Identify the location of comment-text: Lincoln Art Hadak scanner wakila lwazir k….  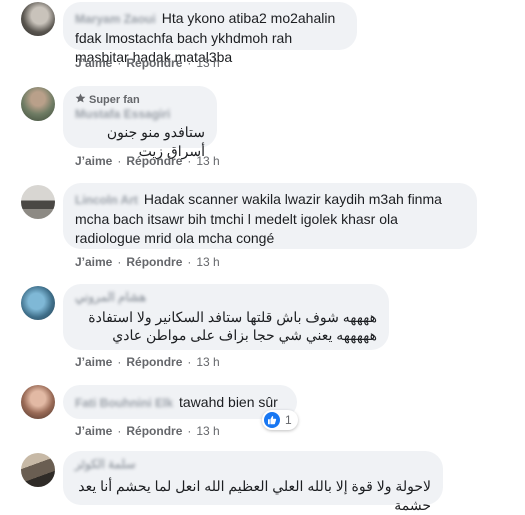
(258, 218).